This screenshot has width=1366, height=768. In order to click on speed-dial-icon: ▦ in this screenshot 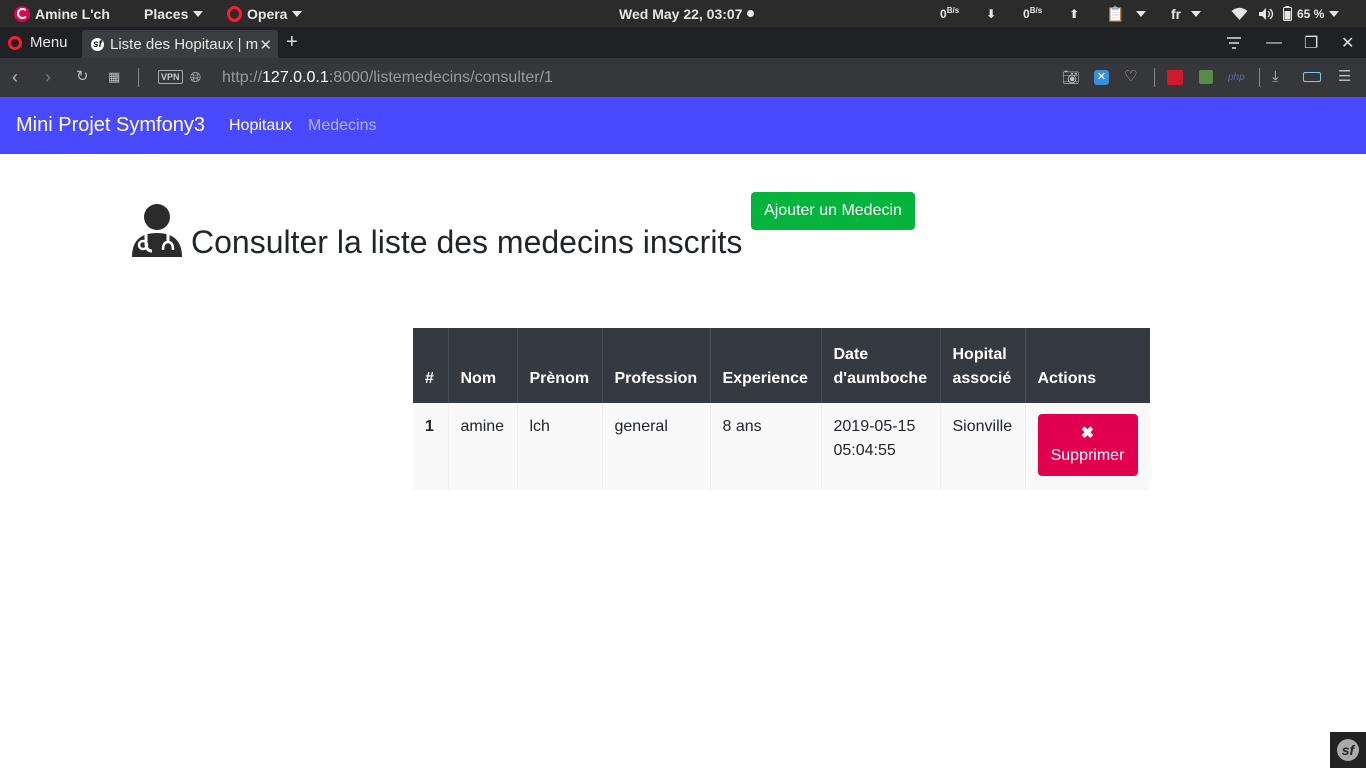, I will do `click(114, 77)`.